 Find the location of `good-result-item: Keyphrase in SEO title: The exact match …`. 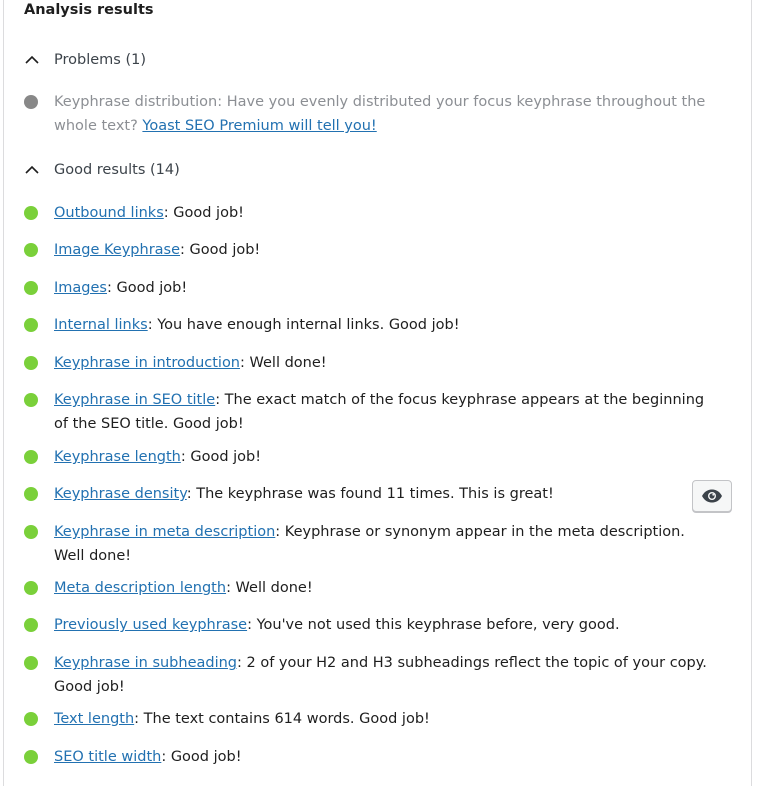

good-result-item: Keyphrase in SEO title: The exact match … is located at coordinates (369, 412).